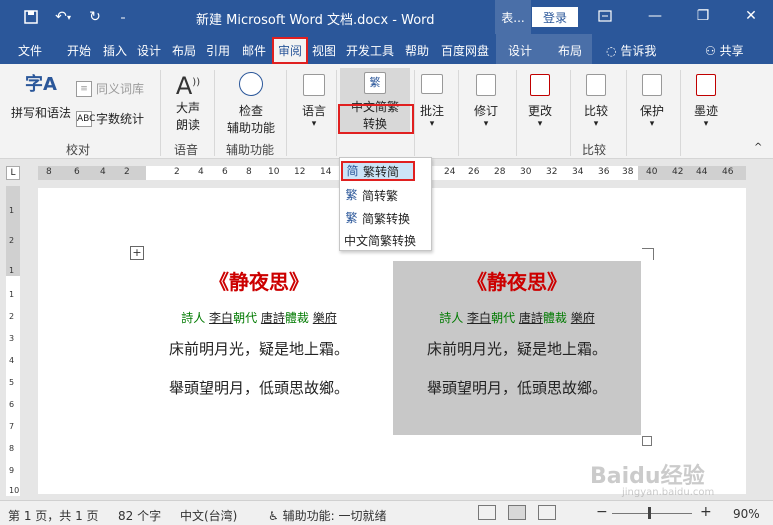 The image size is (773, 525). Describe the element at coordinates (417, 50) in the screenshot. I see `tab-help: 帮助` at that location.